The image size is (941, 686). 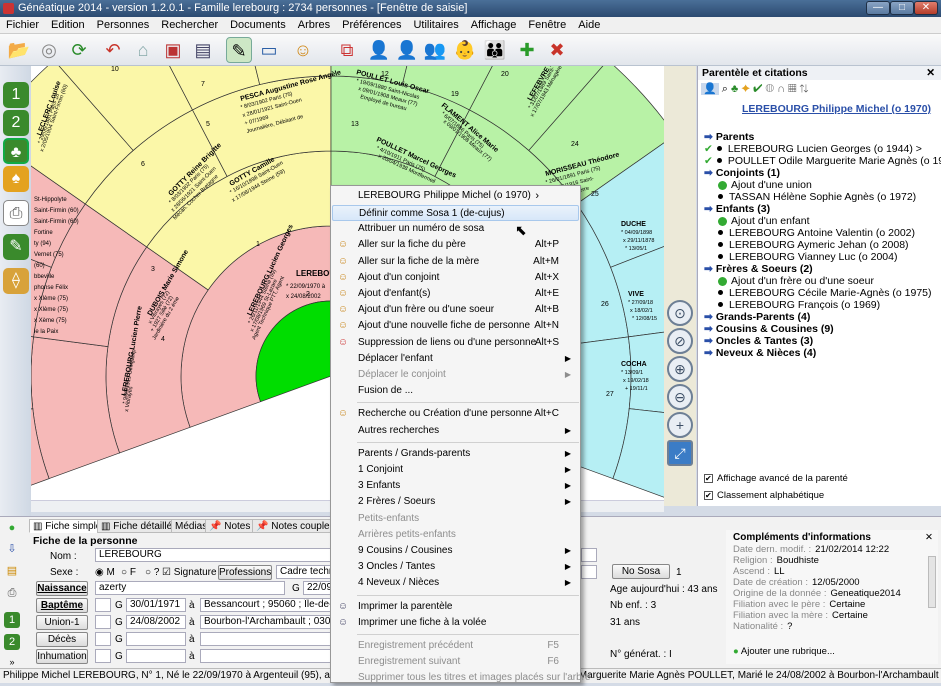 What do you see at coordinates (455, 213) in the screenshot?
I see `context-menu-item: Définir comme Sosa 1 (de-cujus)` at bounding box center [455, 213].